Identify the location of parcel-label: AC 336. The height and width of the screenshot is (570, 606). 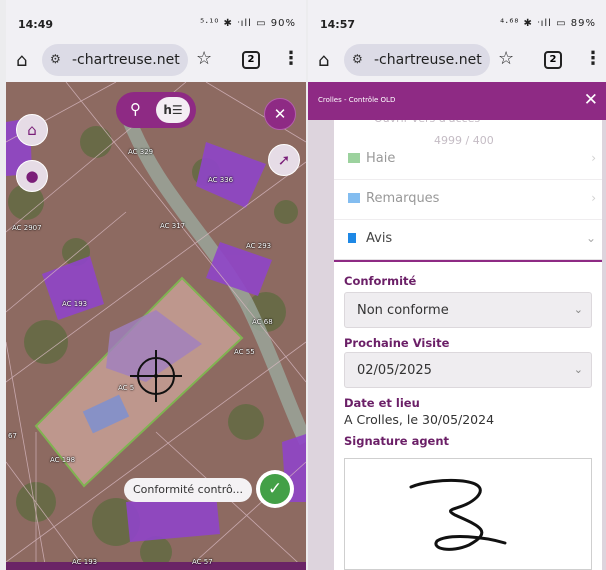
(221, 180).